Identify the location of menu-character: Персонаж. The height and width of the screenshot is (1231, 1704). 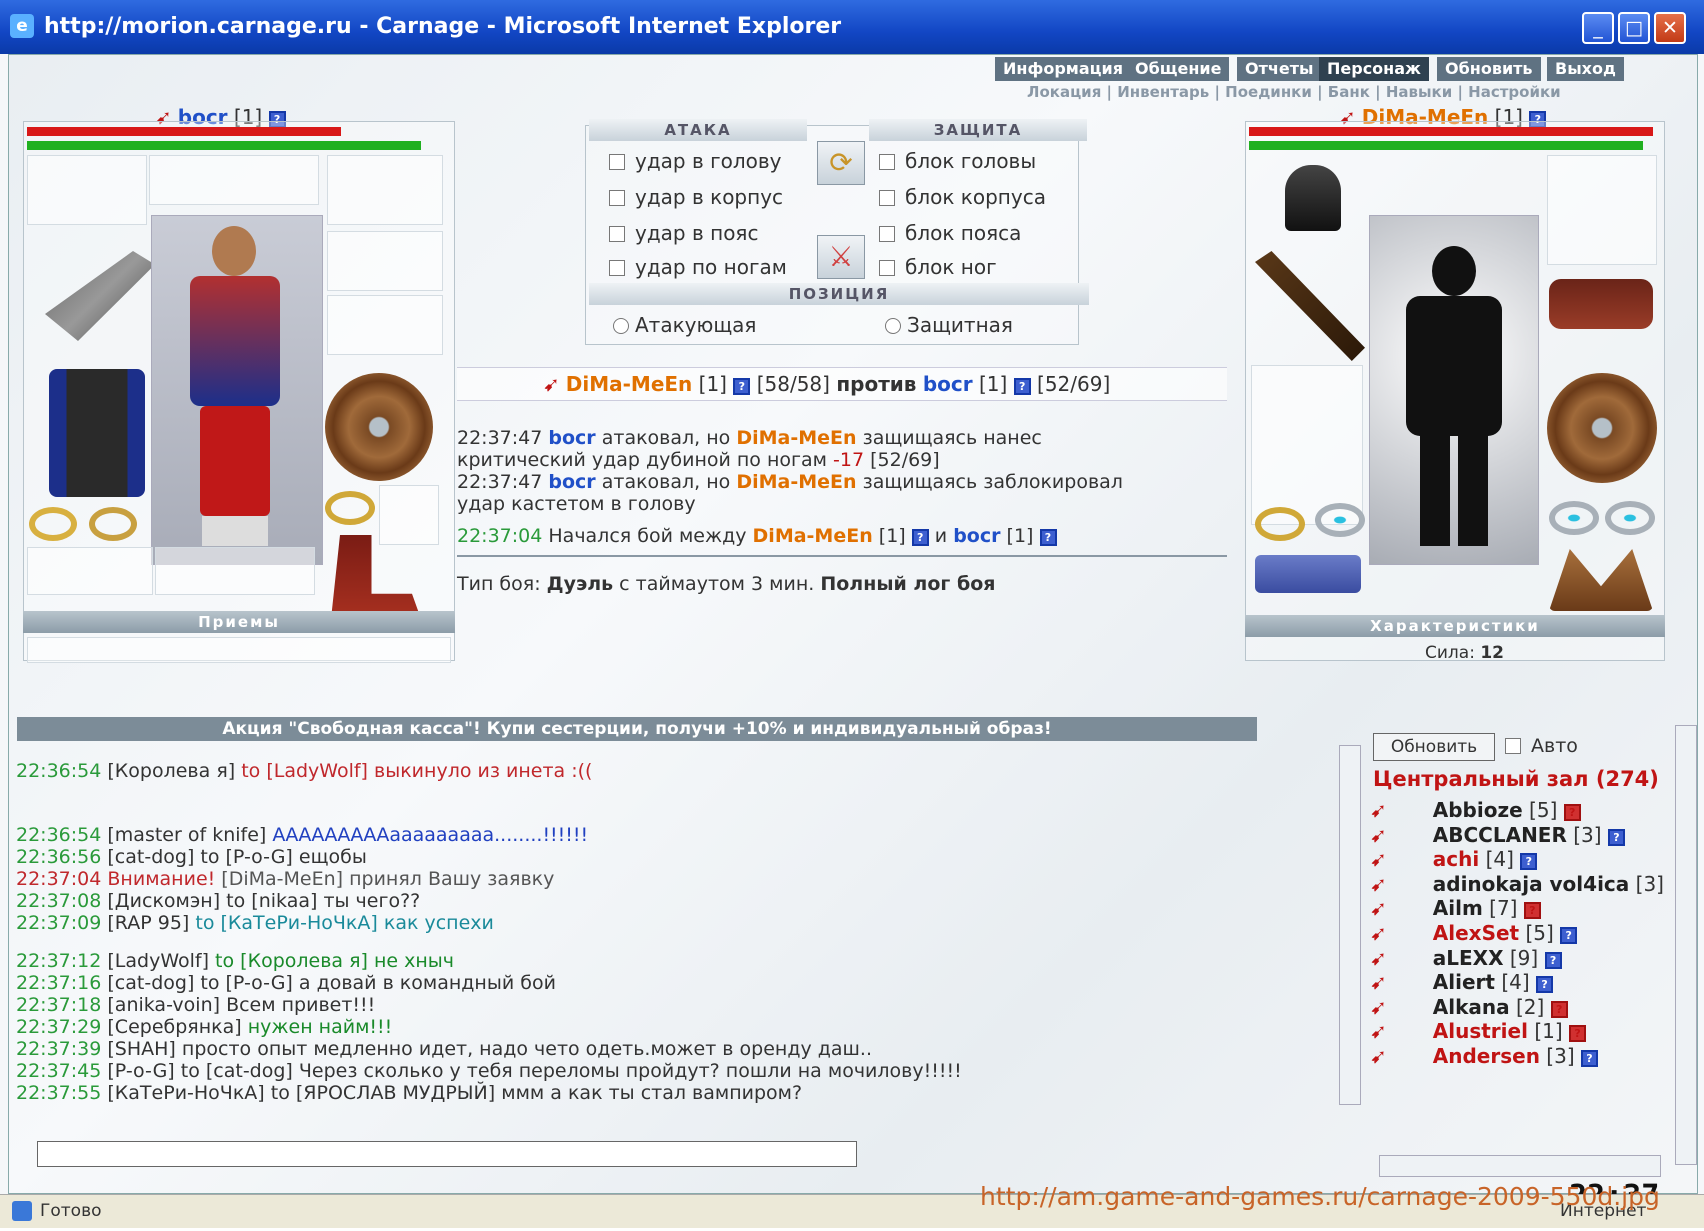
(1374, 69).